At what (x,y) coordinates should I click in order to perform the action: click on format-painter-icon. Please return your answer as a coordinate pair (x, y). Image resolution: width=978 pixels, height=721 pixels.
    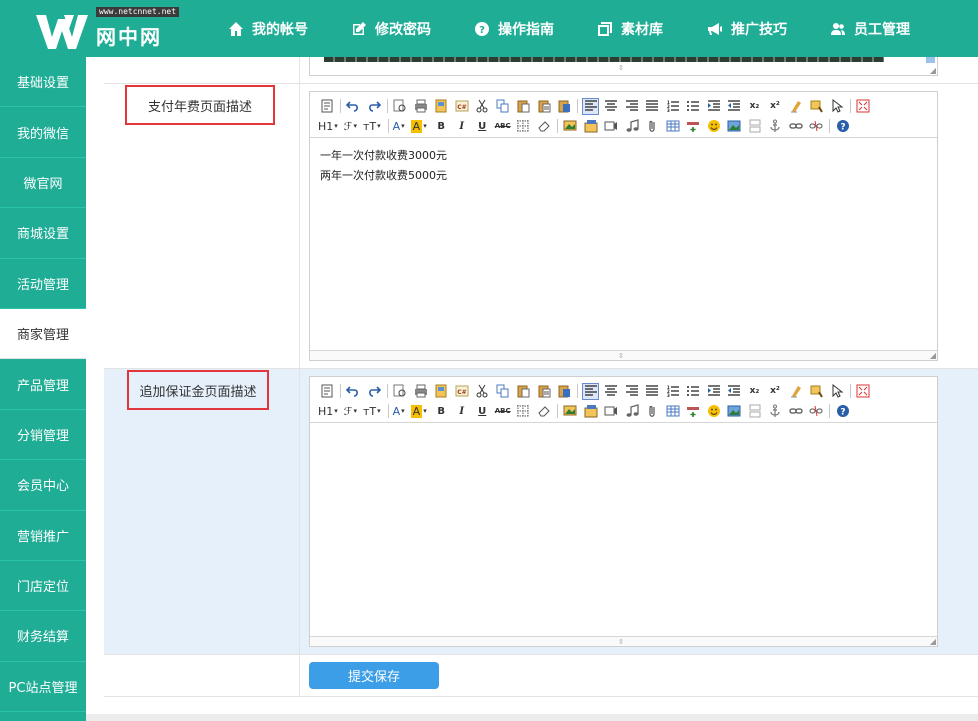
    Looking at the image, I should click on (816, 106).